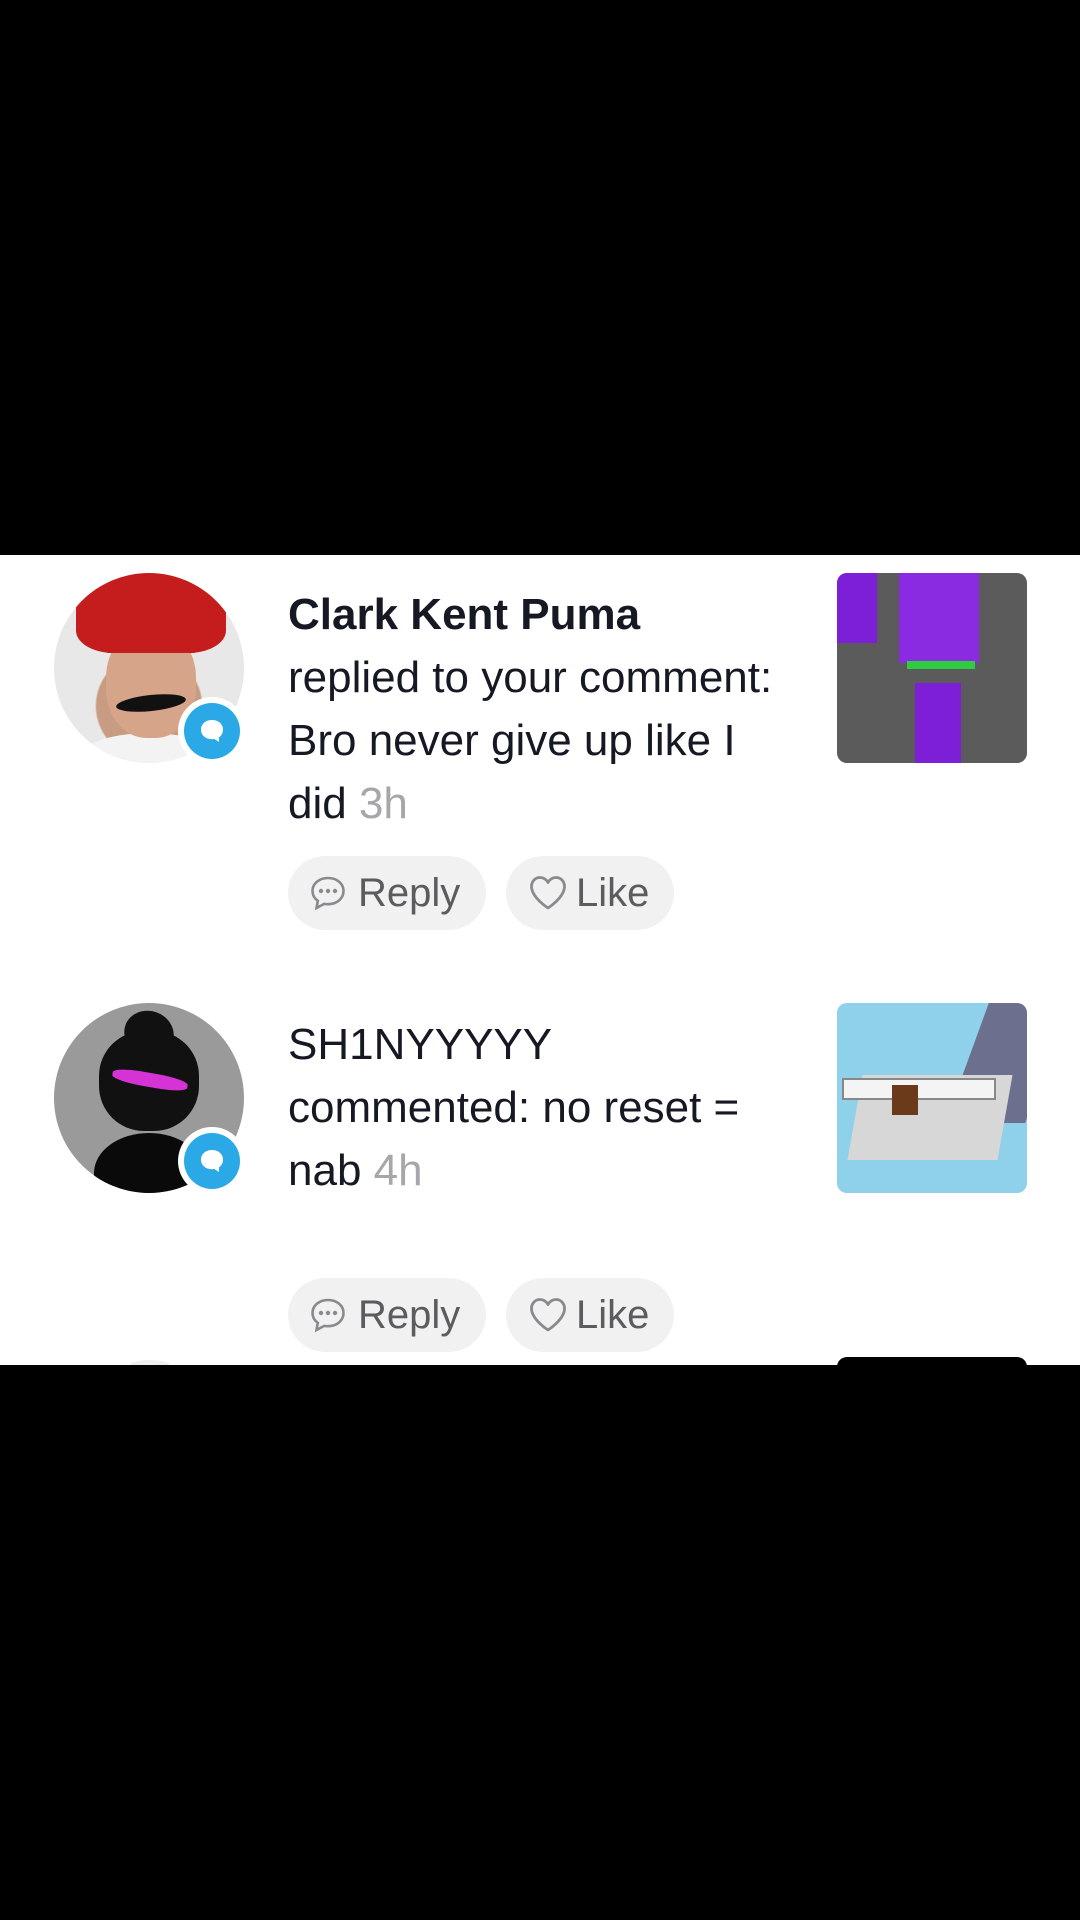 This screenshot has width=1080, height=1920. What do you see at coordinates (383, 803) in the screenshot?
I see `timestamp: 3h` at bounding box center [383, 803].